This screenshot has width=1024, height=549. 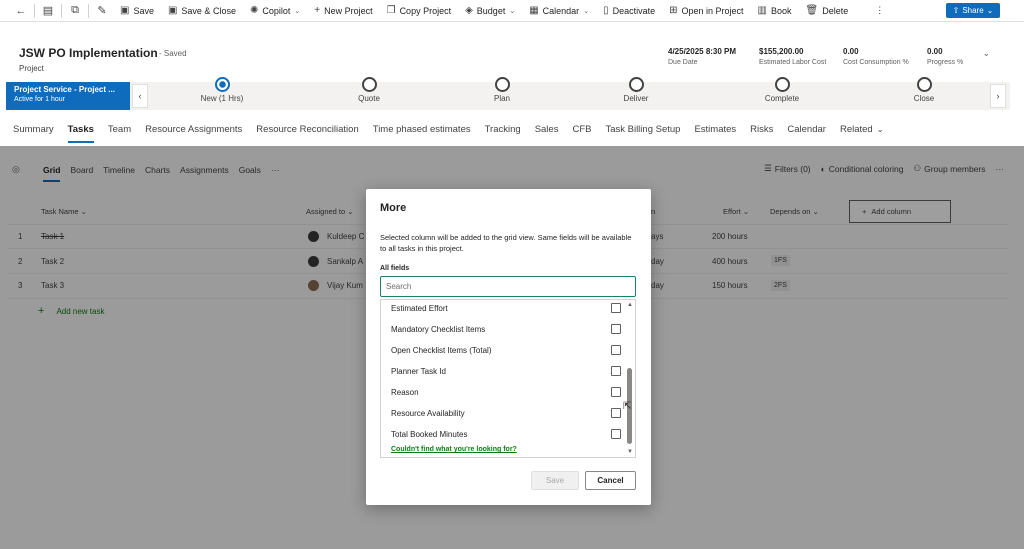 I want to click on scroll-up-icon: ▲, so click(x=630, y=305).